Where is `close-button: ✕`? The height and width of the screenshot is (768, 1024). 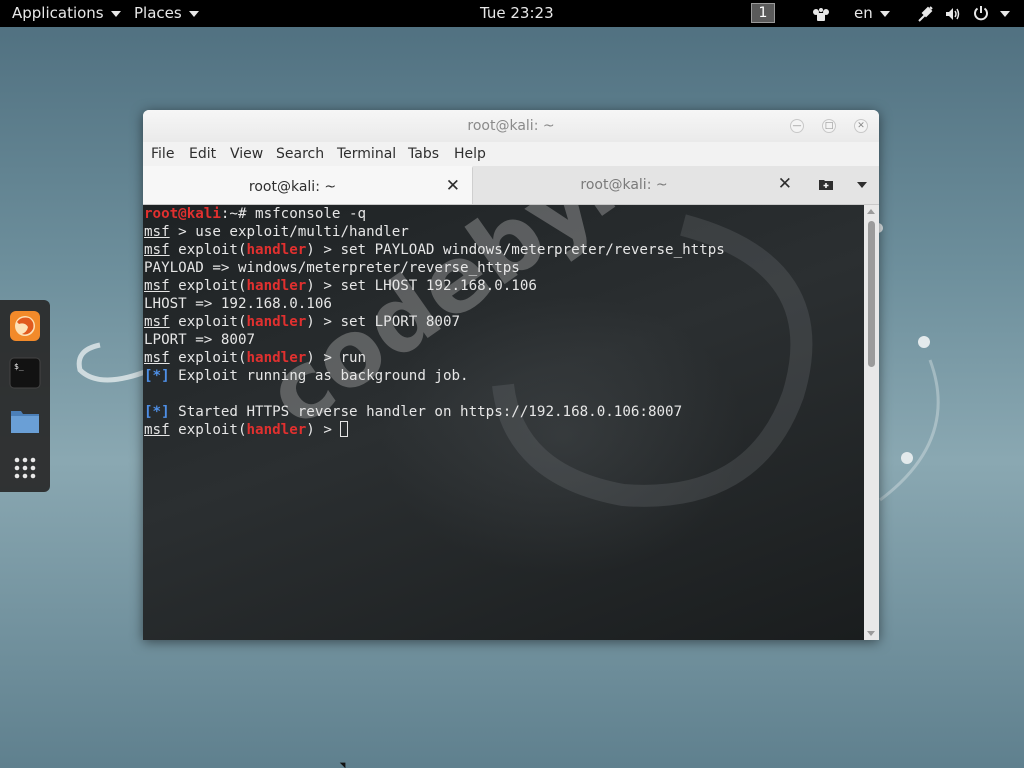
close-button: ✕ is located at coordinates (861, 126).